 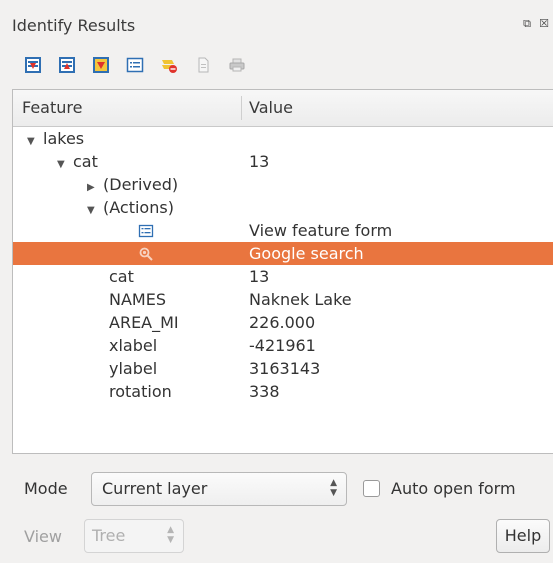 I want to click on tree-row-action-google-search: Google search, so click(x=283, y=253).